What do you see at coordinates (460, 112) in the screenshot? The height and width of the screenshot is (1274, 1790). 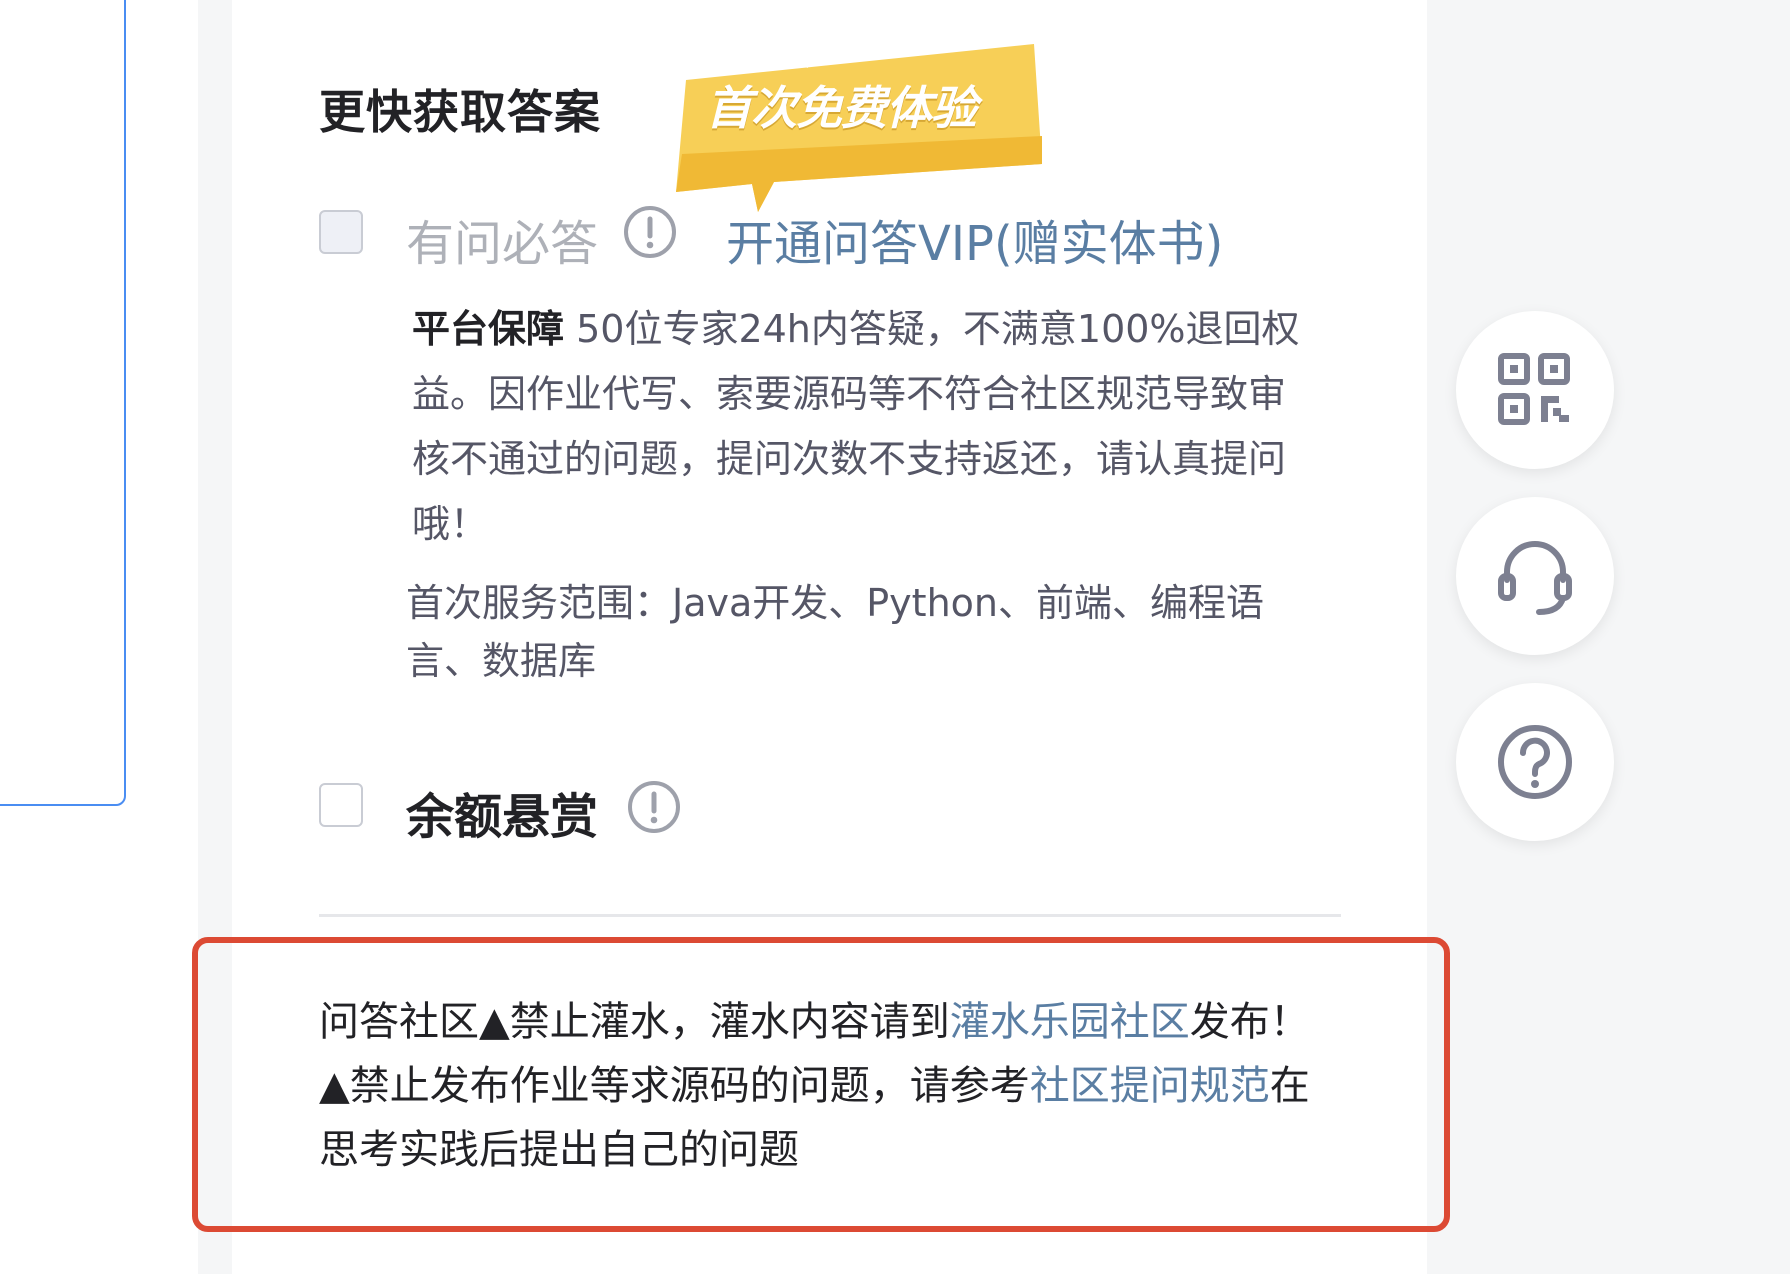 I see `section-title: 更快获取答案` at bounding box center [460, 112].